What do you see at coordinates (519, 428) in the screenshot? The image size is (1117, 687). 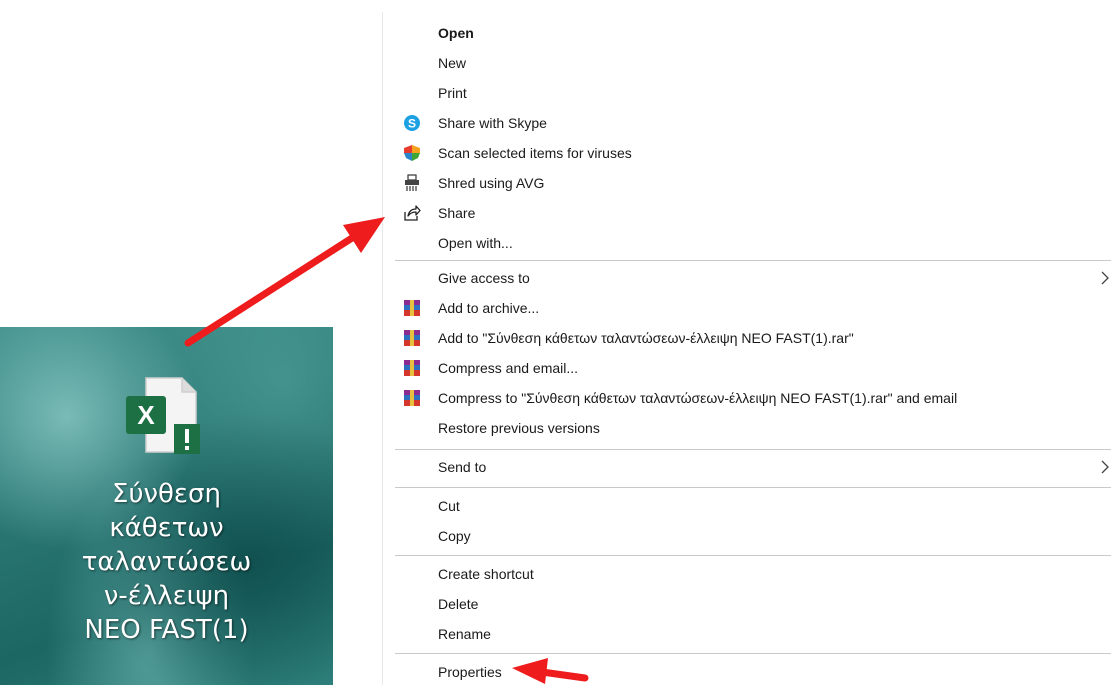 I see `menu-item-label: Restore previous versions` at bounding box center [519, 428].